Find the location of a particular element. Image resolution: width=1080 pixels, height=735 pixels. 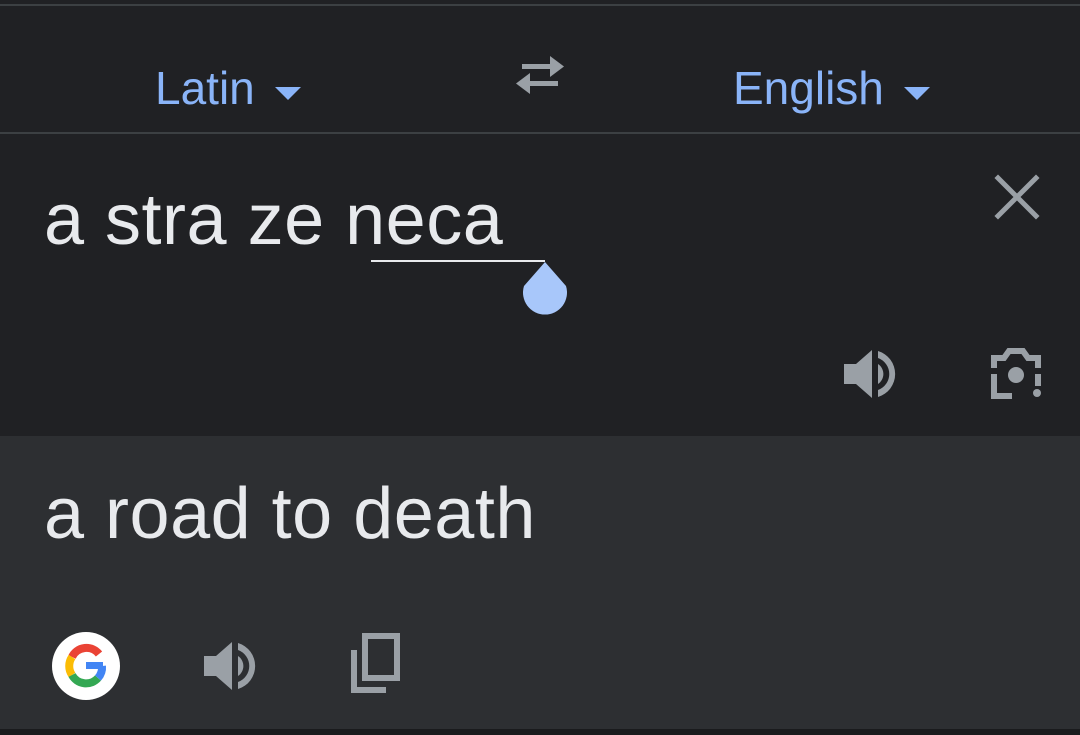

source-language-button: Latin is located at coordinates (228, 88).